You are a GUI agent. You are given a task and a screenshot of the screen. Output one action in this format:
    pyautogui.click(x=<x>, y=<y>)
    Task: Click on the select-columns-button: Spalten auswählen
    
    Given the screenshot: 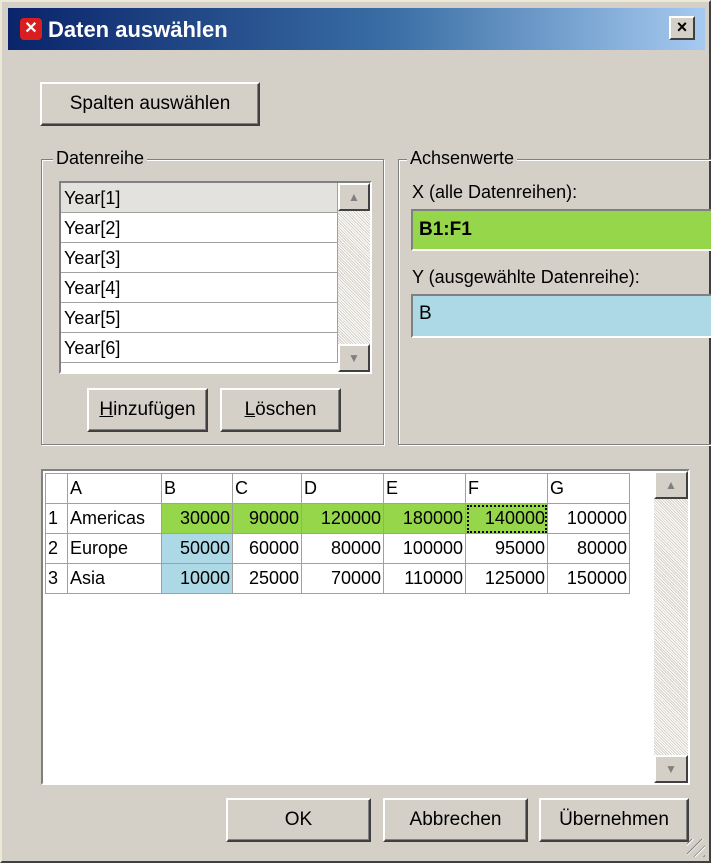 What is the action you would take?
    pyautogui.click(x=150, y=104)
    